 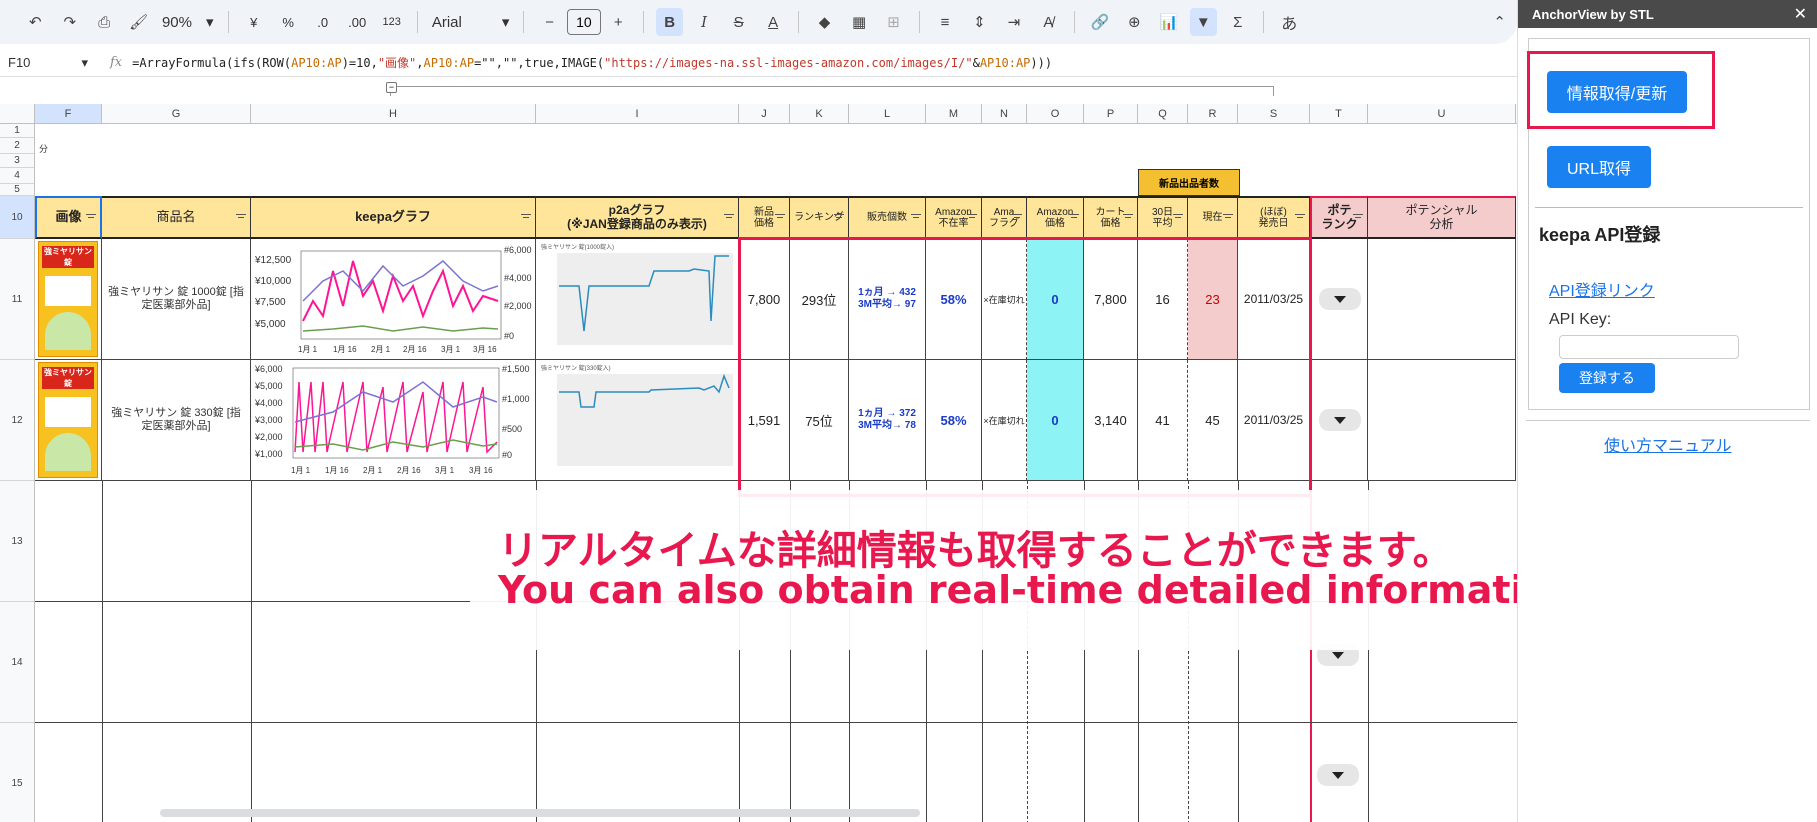 I want to click on name-box: F10 ▾, so click(x=47, y=63).